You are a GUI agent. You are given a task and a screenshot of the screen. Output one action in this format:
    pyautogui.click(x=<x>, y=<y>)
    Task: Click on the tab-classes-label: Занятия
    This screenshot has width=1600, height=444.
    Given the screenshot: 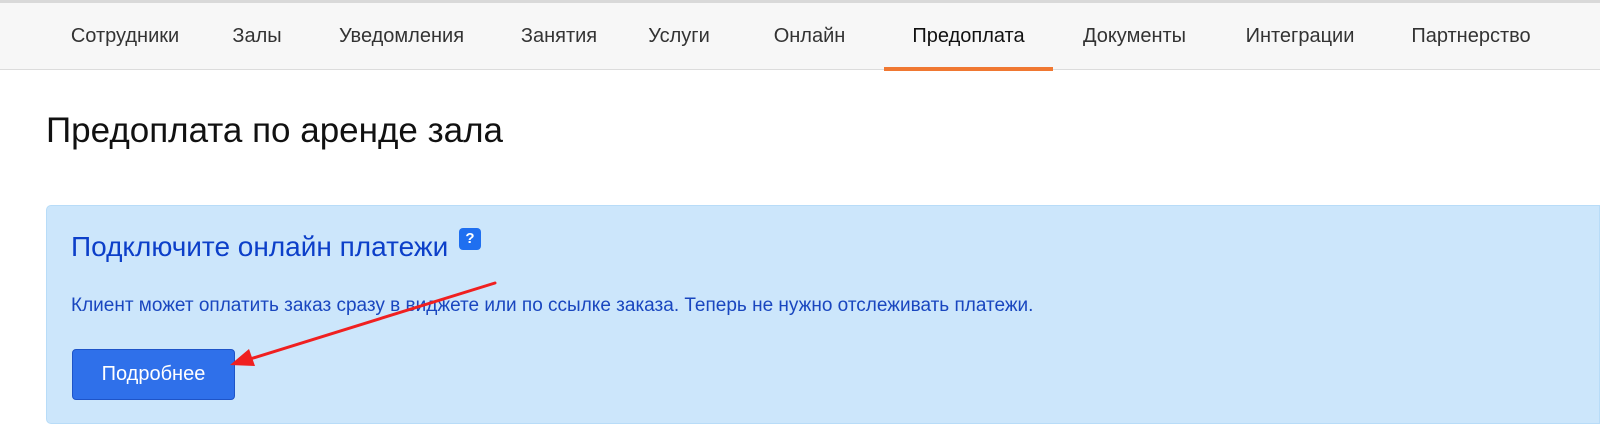 What is the action you would take?
    pyautogui.click(x=559, y=36)
    